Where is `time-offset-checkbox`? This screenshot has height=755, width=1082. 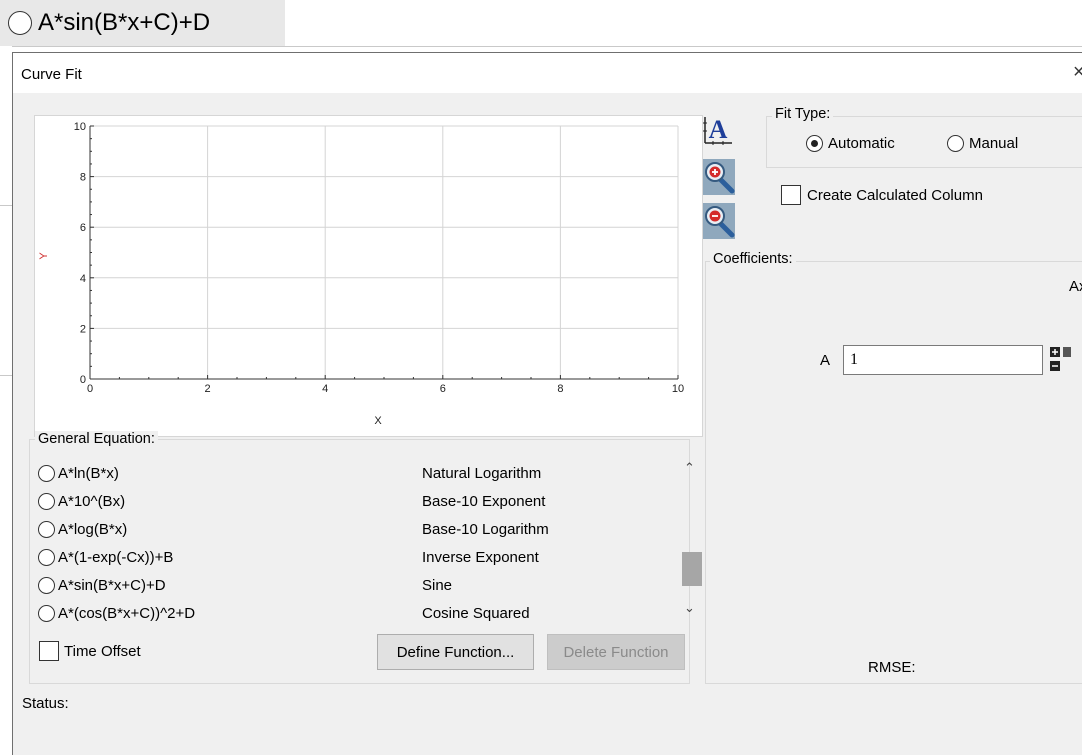 time-offset-checkbox is located at coordinates (49, 651).